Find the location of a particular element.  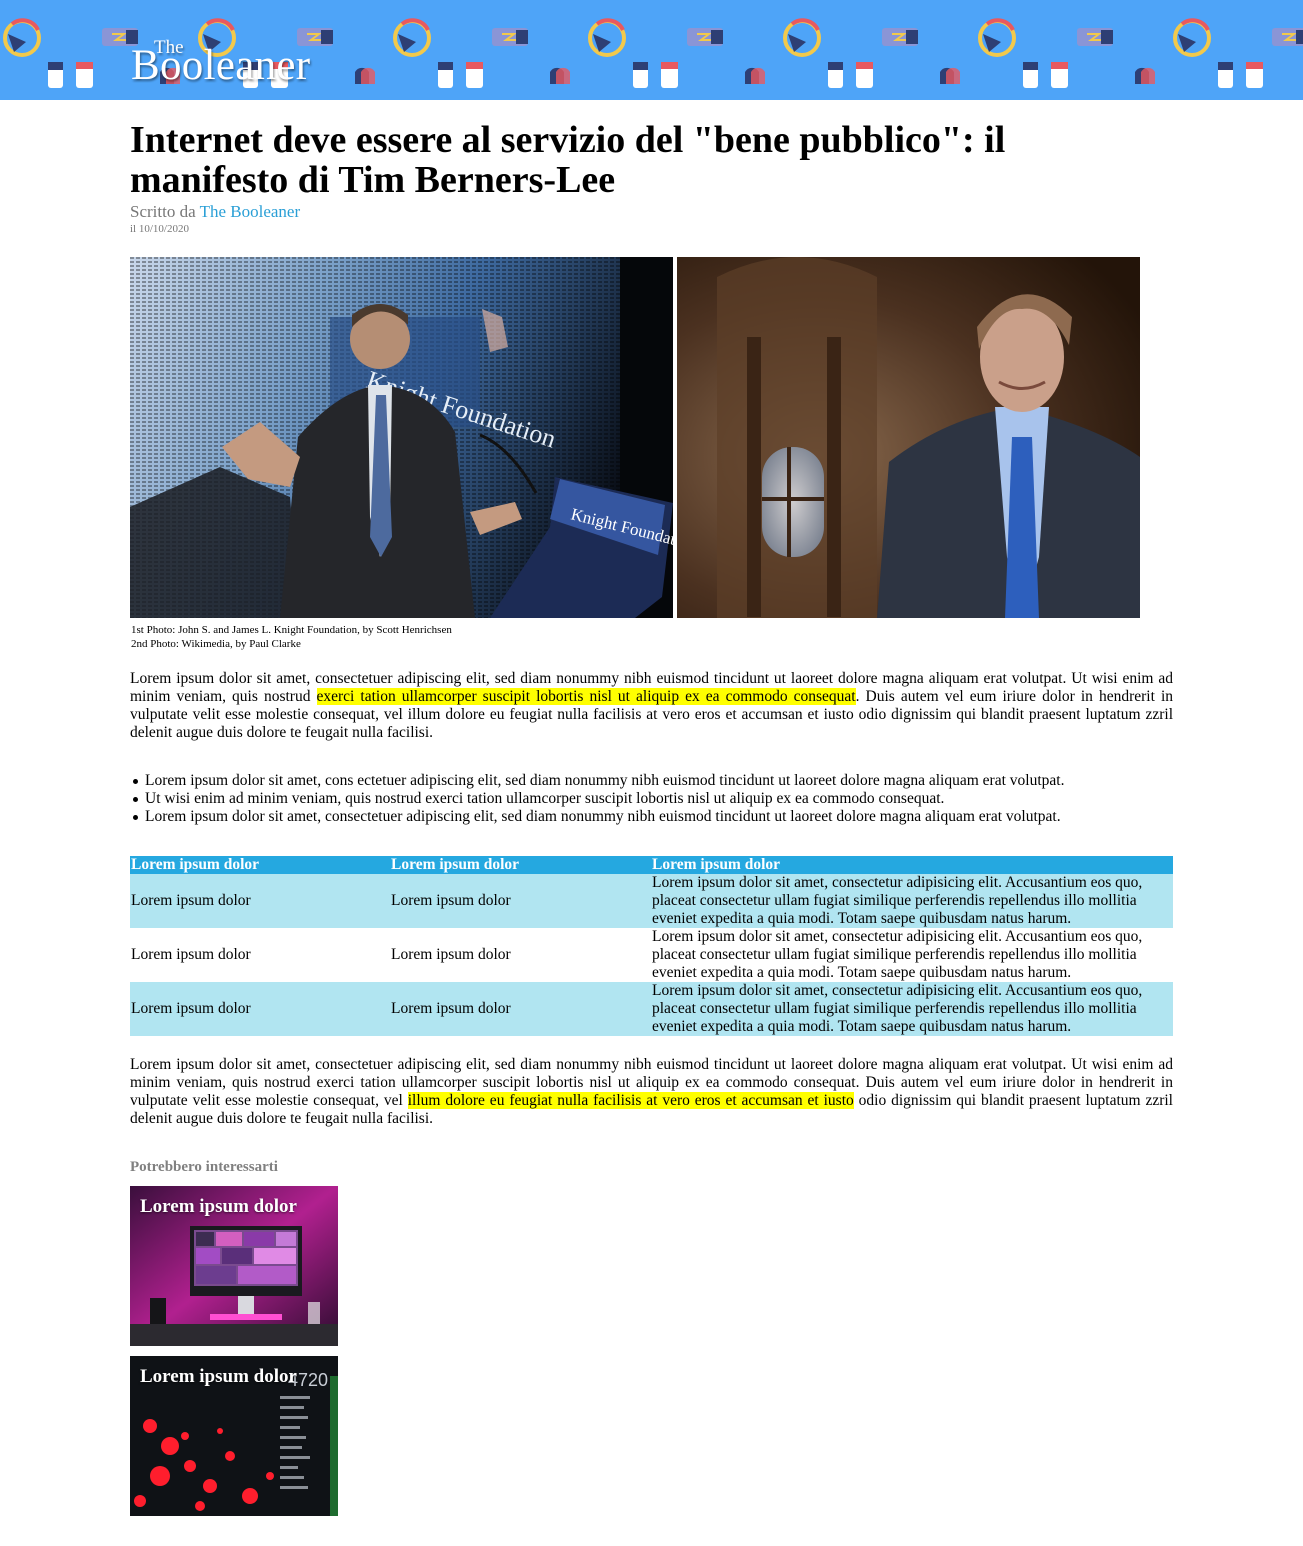

article-photo-podium: Knight Foundation Knight Foundation is located at coordinates (401, 437).